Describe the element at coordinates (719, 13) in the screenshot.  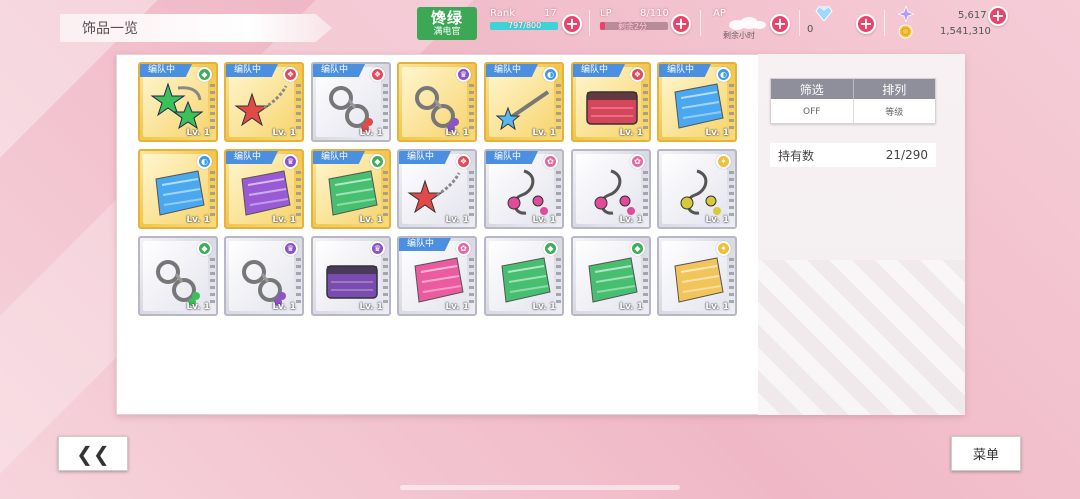
I see `ap-label: AP` at that location.